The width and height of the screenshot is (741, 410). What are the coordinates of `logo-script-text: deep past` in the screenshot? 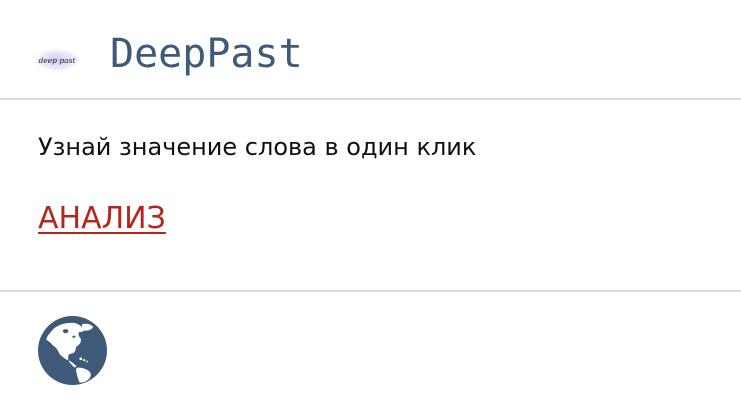 It's located at (58, 60).